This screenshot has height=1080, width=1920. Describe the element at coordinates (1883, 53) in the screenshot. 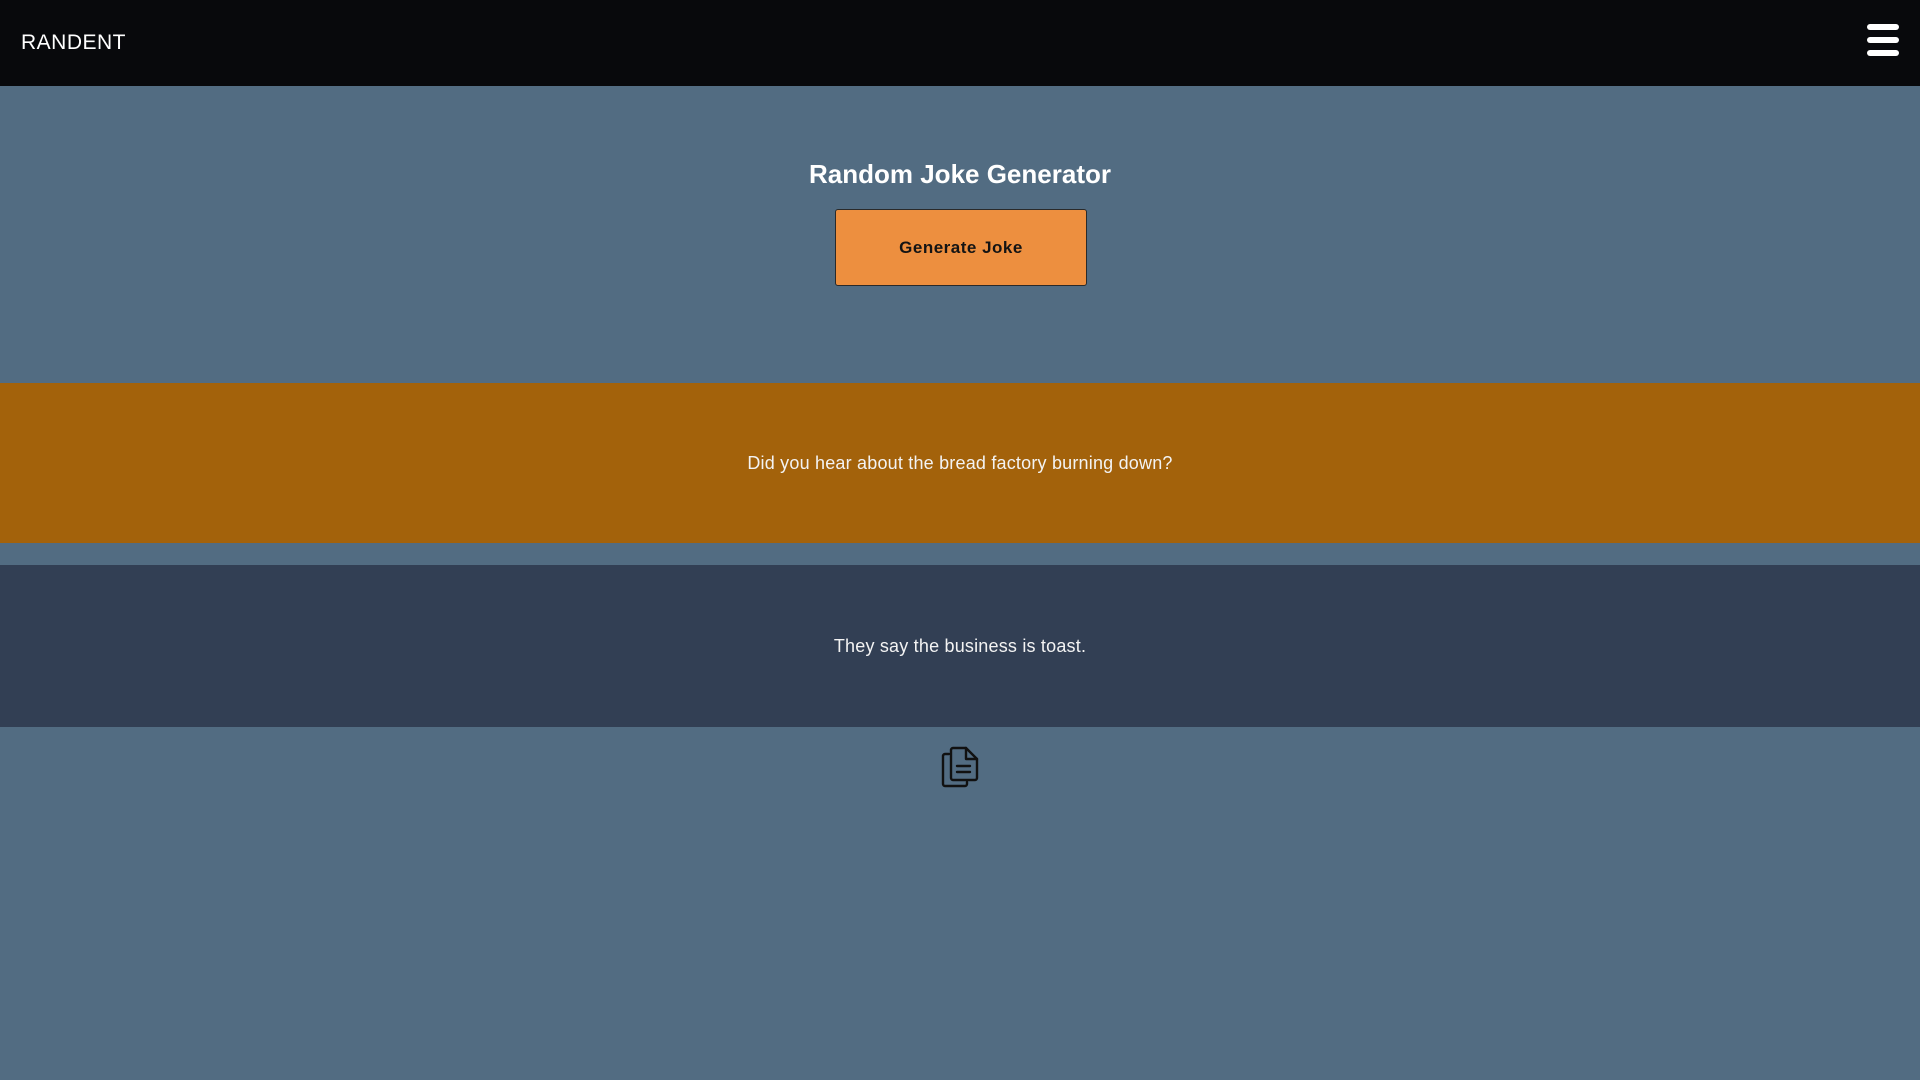

I see `menu-bar-bottom` at that location.